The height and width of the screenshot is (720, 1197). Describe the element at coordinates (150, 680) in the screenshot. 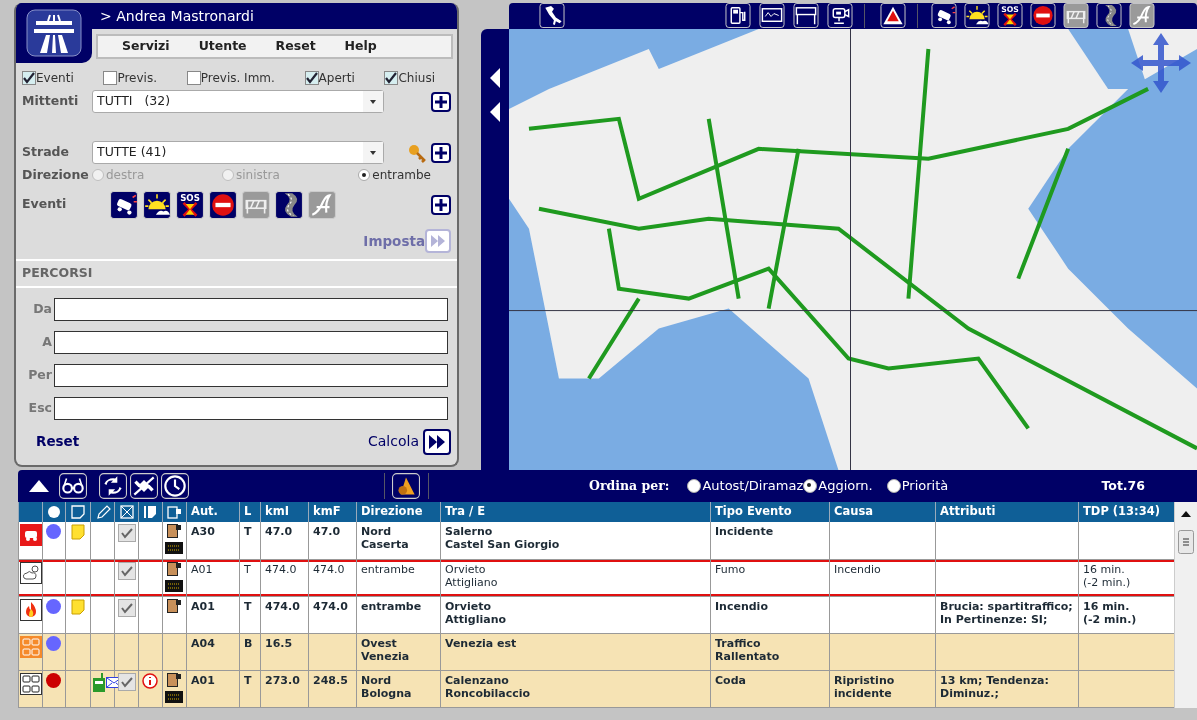

I see `info-icon` at that location.